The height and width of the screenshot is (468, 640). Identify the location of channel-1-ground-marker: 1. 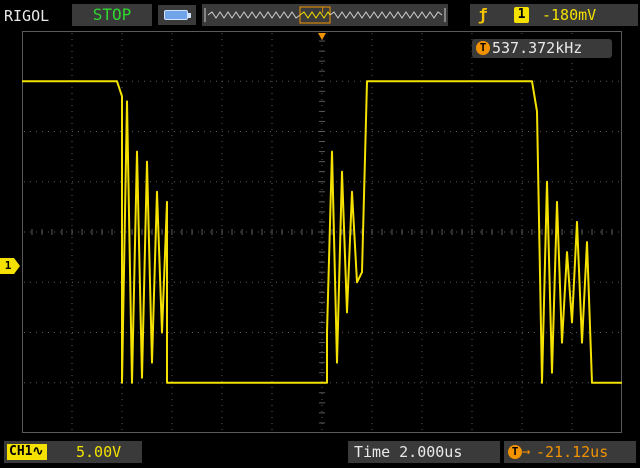
(10, 266).